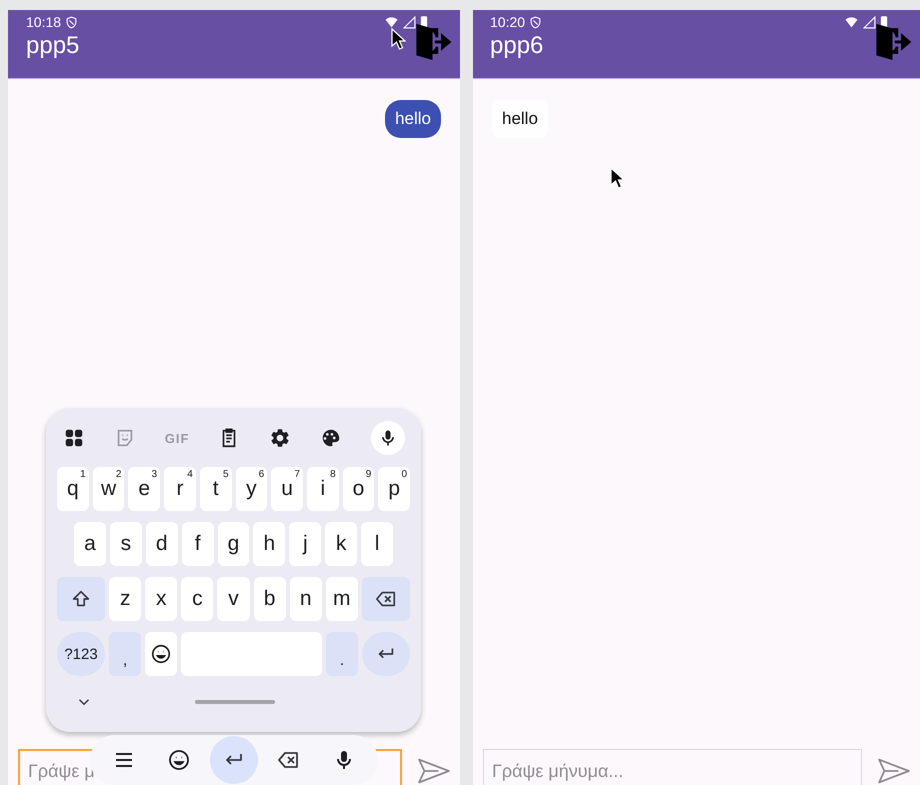  What do you see at coordinates (387, 438) in the screenshot?
I see `voice-input-button` at bounding box center [387, 438].